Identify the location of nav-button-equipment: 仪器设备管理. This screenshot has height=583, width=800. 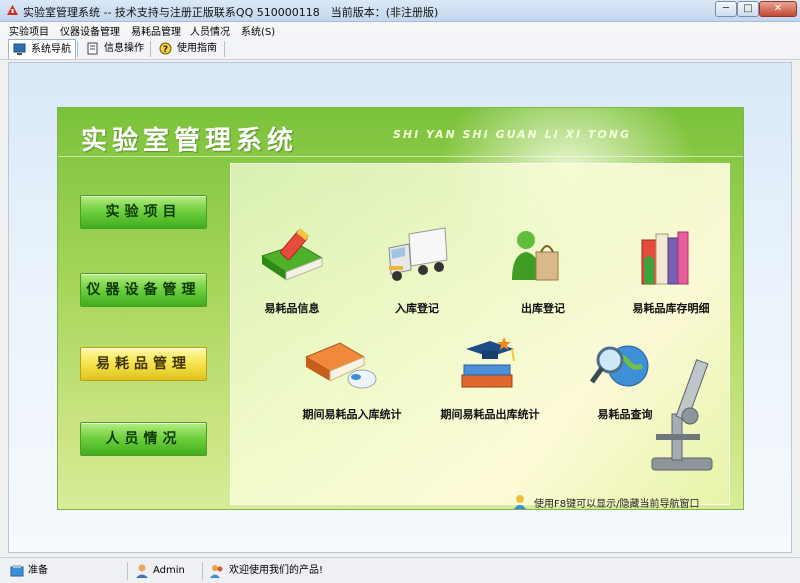
(143, 290).